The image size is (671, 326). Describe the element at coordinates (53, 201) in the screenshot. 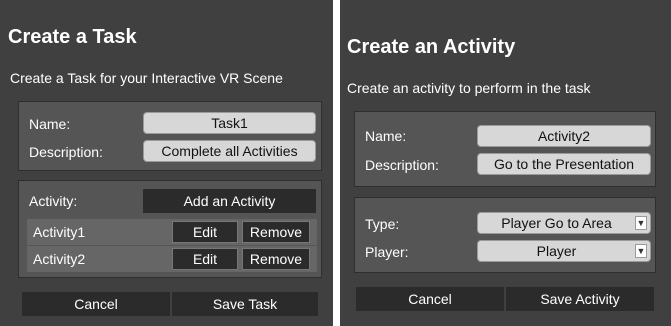

I see `activity-label: Activity:` at that location.